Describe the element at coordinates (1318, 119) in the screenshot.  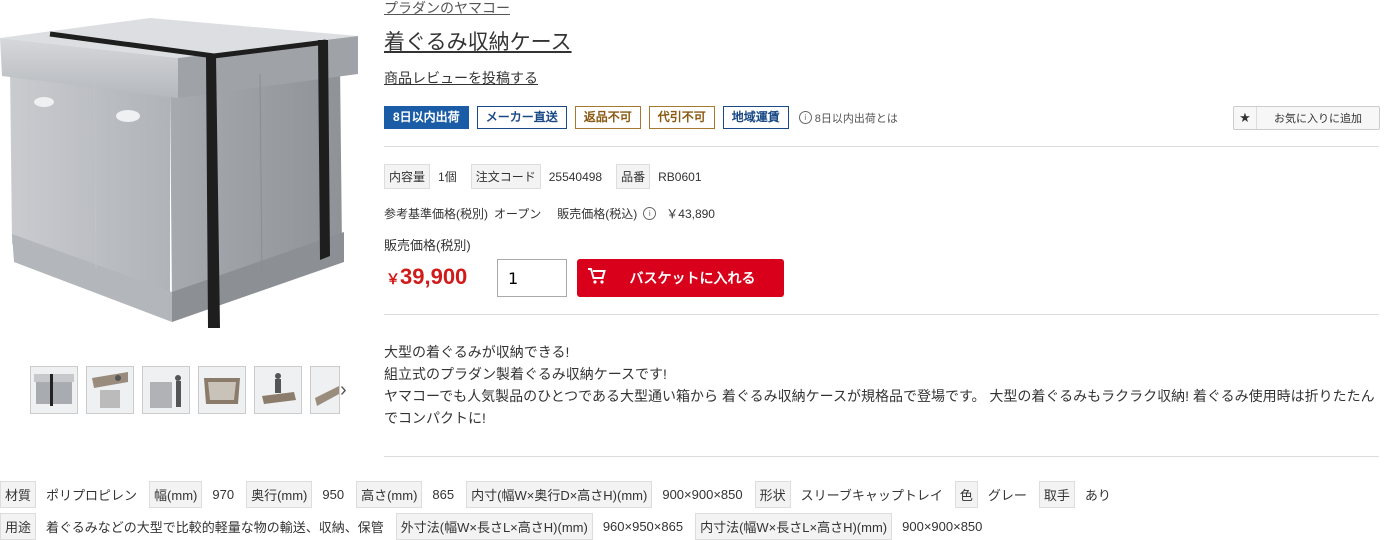
I see `favorite-label: お気に入りに追加` at that location.